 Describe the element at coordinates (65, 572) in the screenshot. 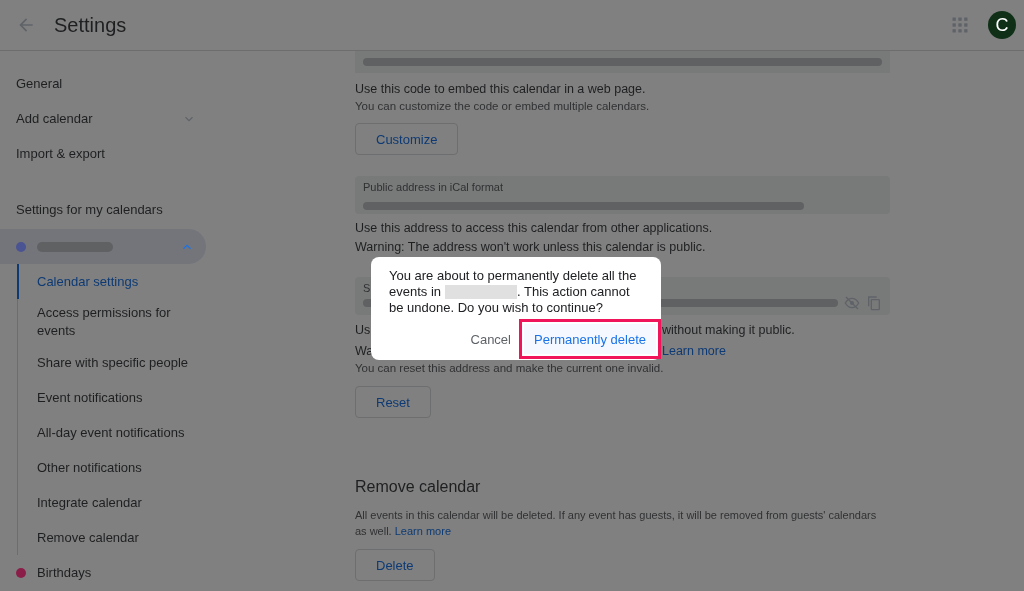

I see `calendar-name: Birthdays` at that location.